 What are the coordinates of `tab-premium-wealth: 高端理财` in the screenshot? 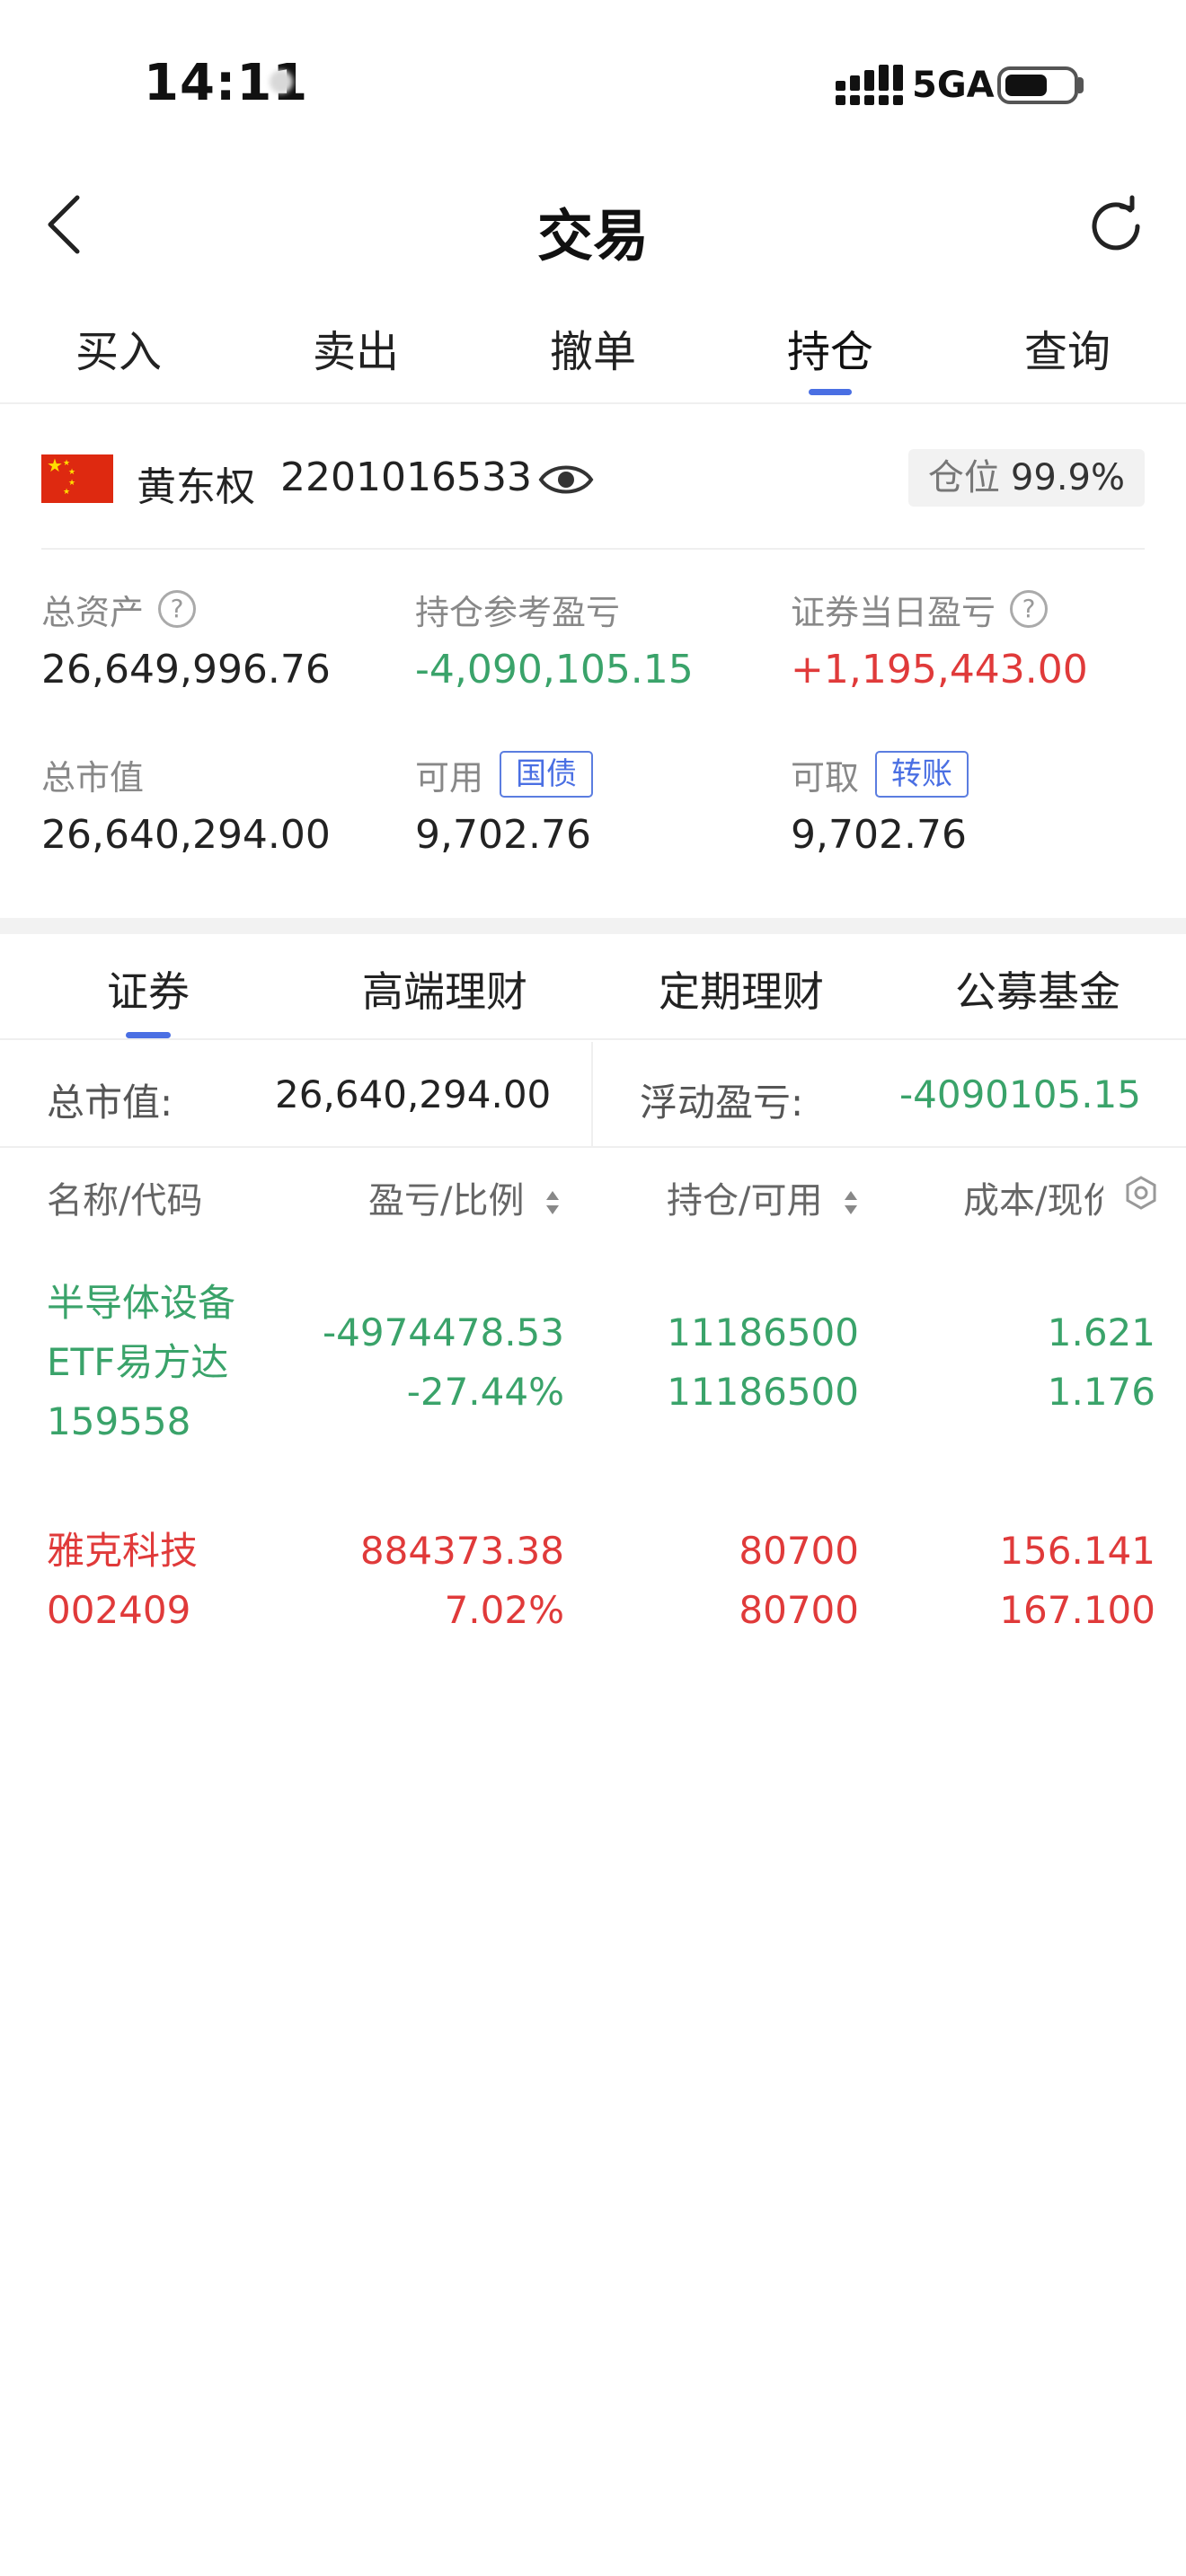 It's located at (444, 986).